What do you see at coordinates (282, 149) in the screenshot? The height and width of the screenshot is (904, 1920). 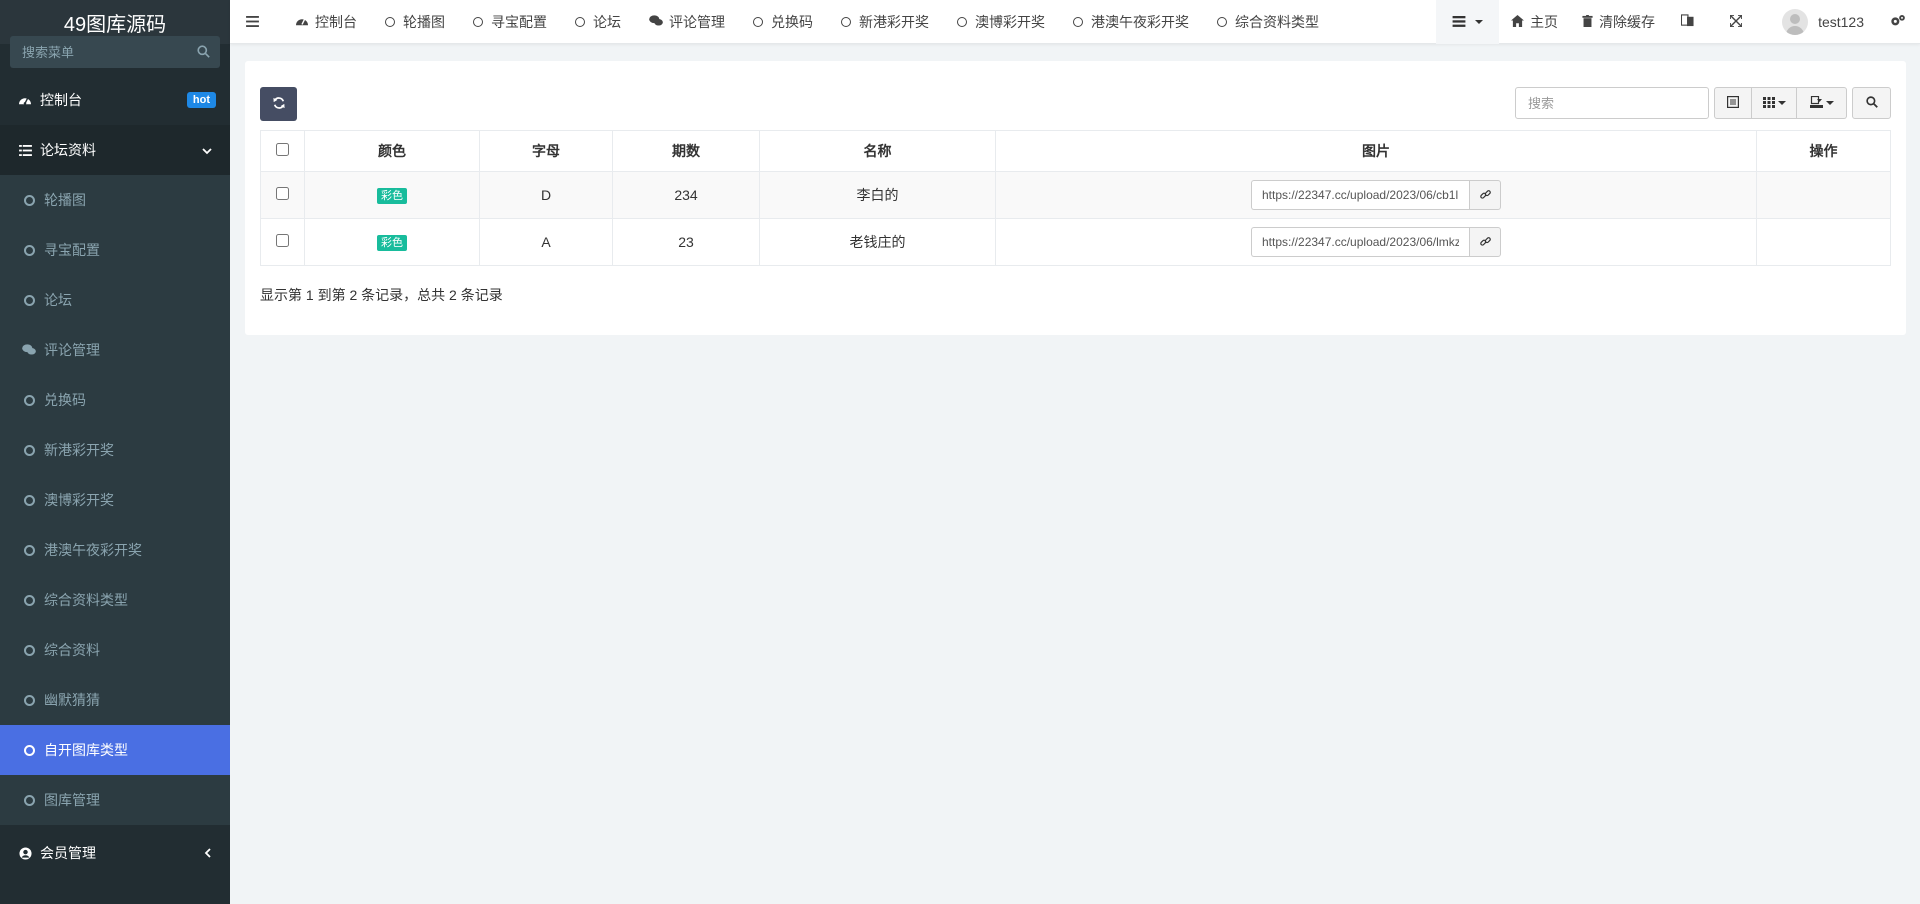 I see `select-all-checkbox` at bounding box center [282, 149].